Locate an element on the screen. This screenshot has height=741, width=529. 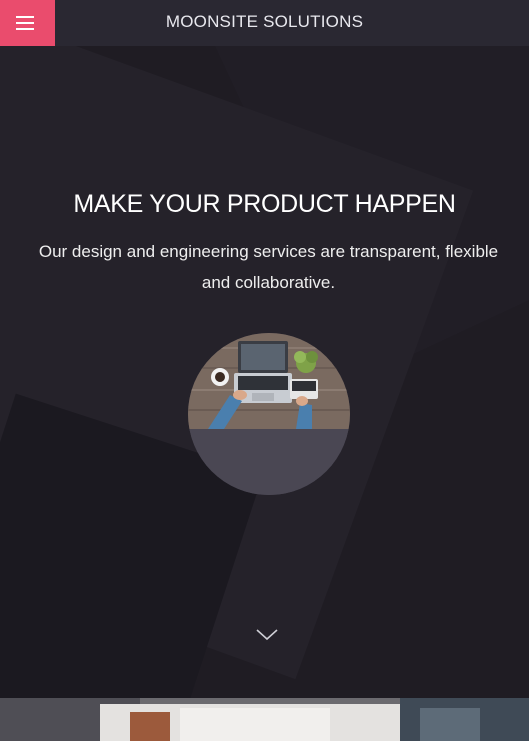
chevron-down-icon is located at coordinates (267, 634).